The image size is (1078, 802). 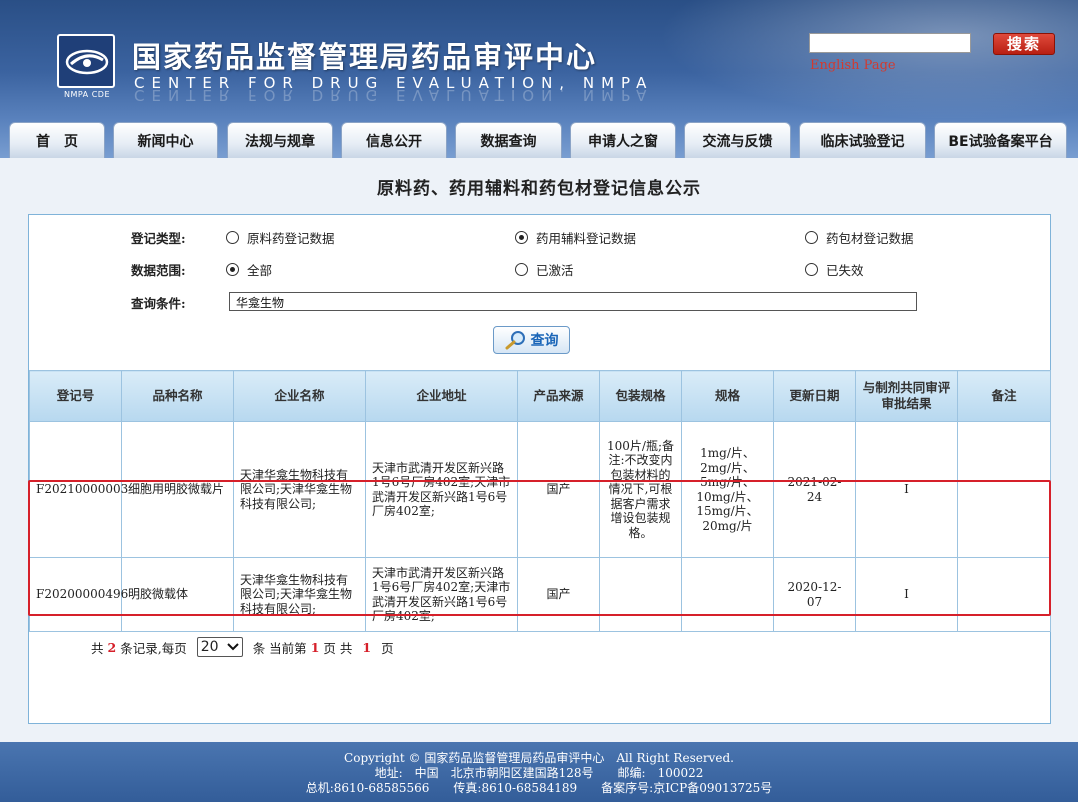 I want to click on cde-logo, so click(x=86, y=61).